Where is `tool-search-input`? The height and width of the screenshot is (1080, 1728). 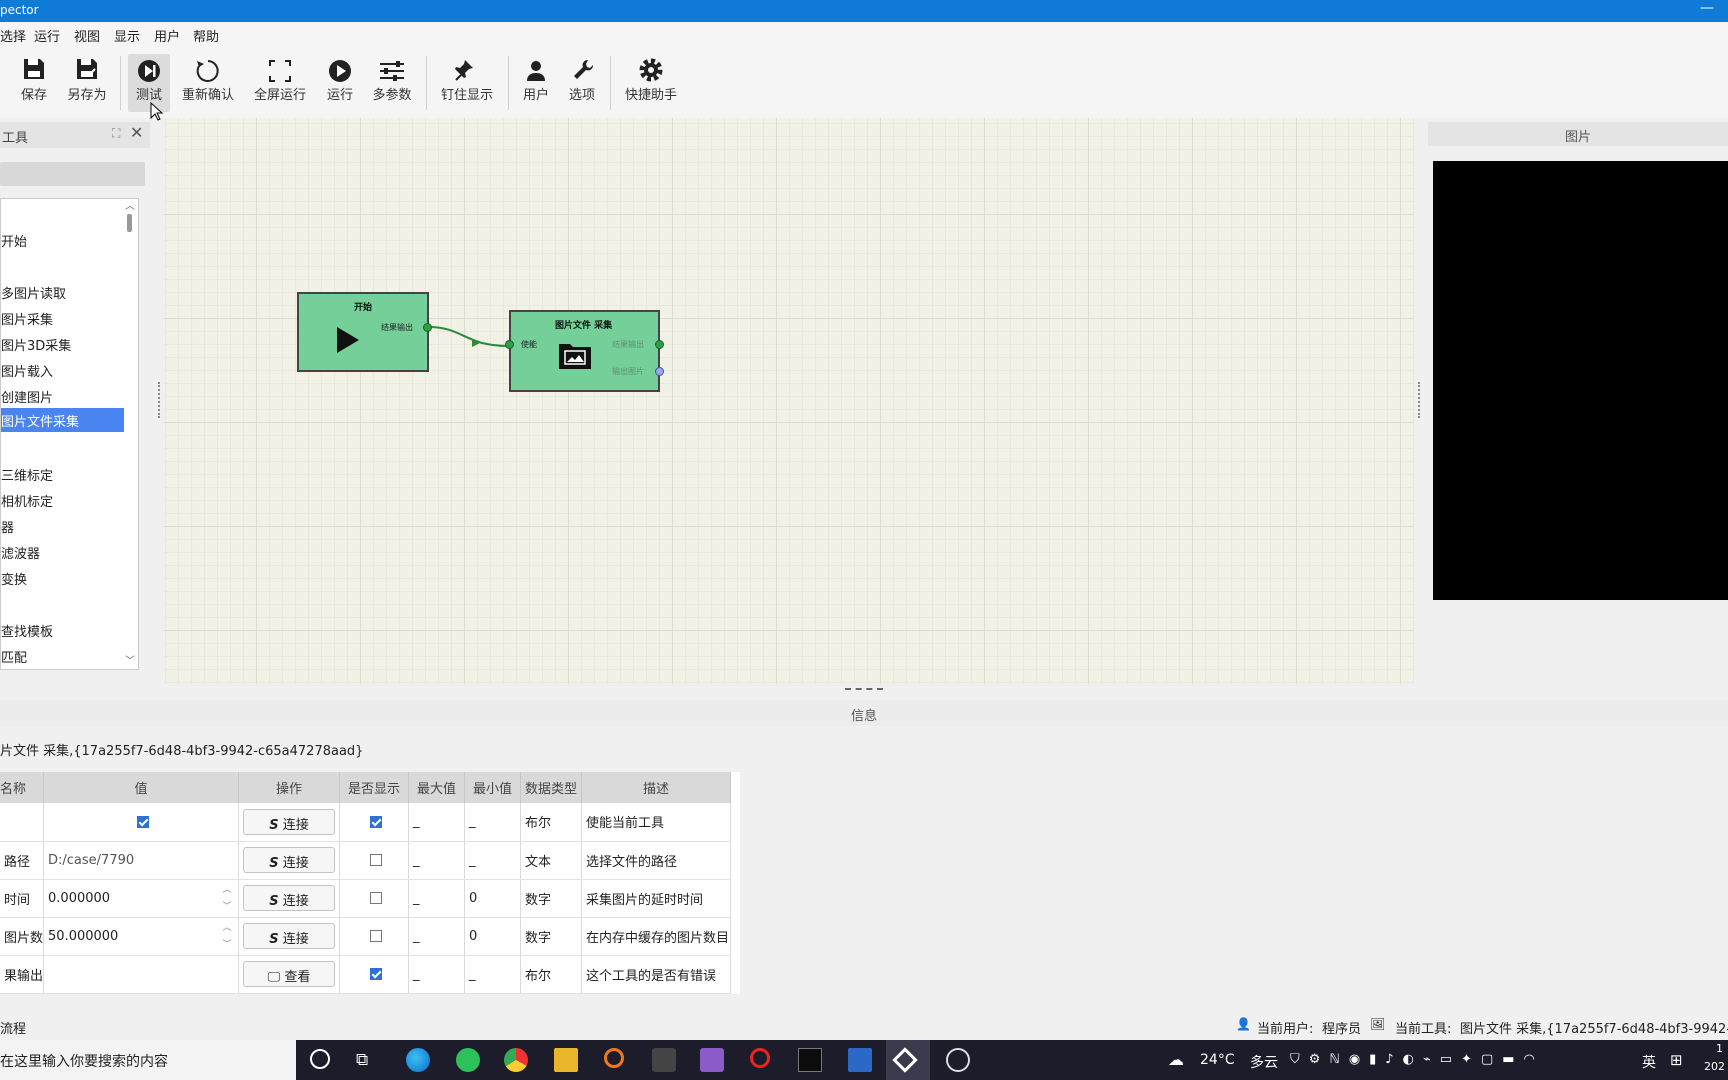 tool-search-input is located at coordinates (72, 174).